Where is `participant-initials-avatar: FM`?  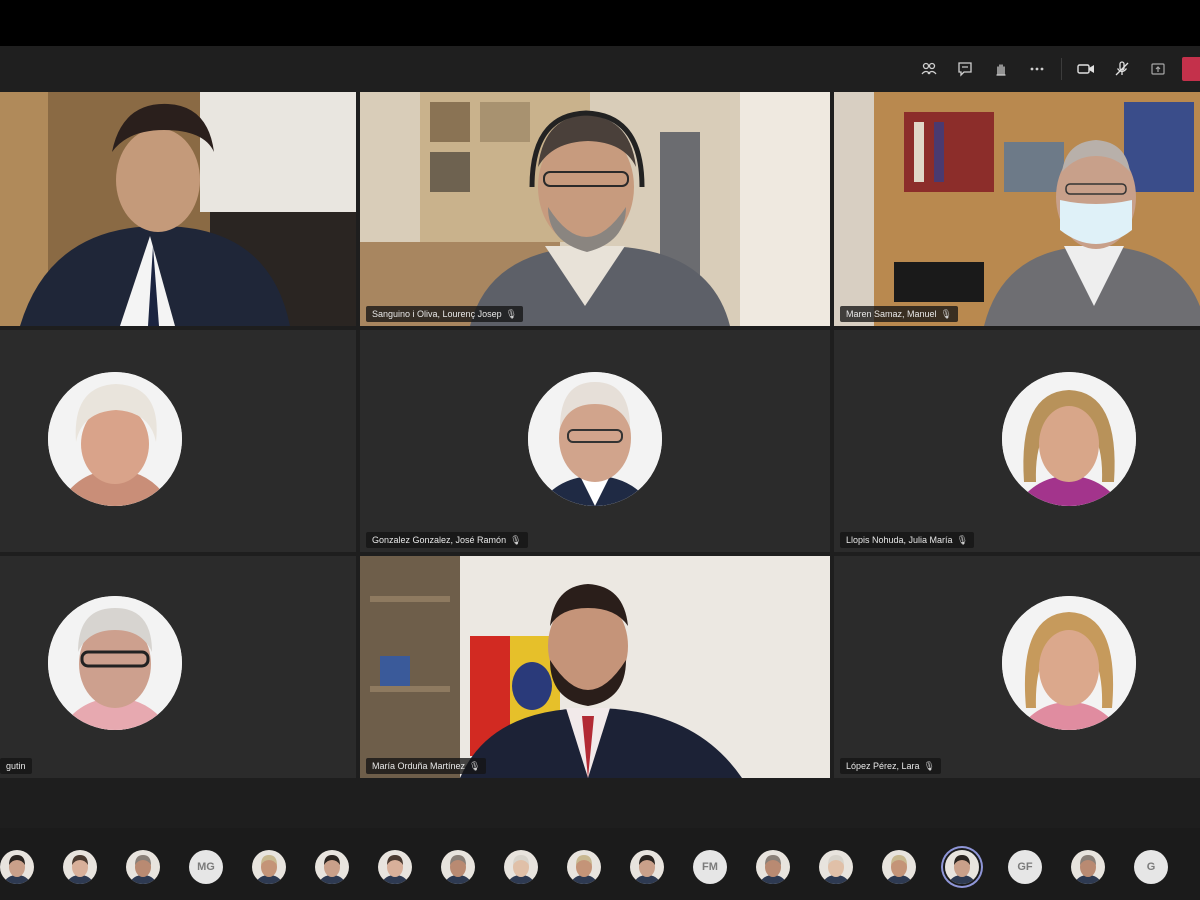 participant-initials-avatar: FM is located at coordinates (710, 867).